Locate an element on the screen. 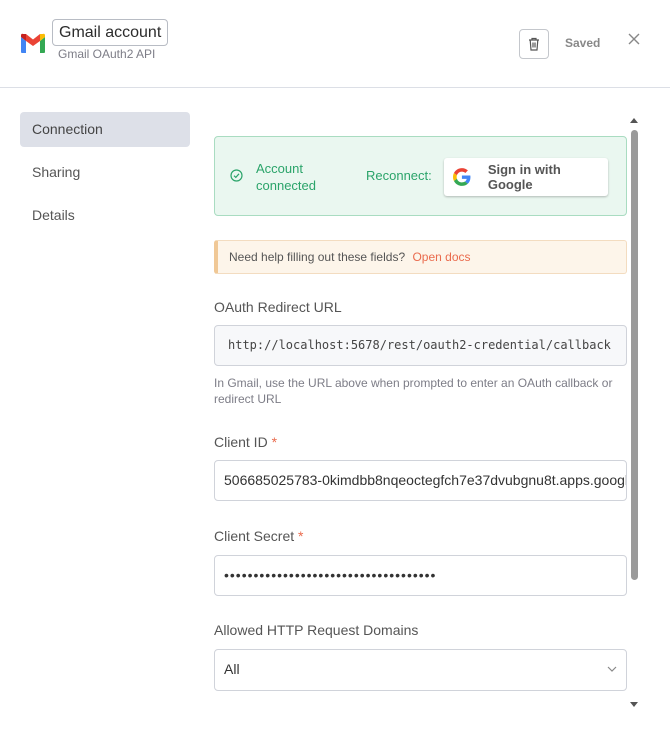  modal-header: Gmail account Gmail OAuth2 API Saved is located at coordinates (335, 44).